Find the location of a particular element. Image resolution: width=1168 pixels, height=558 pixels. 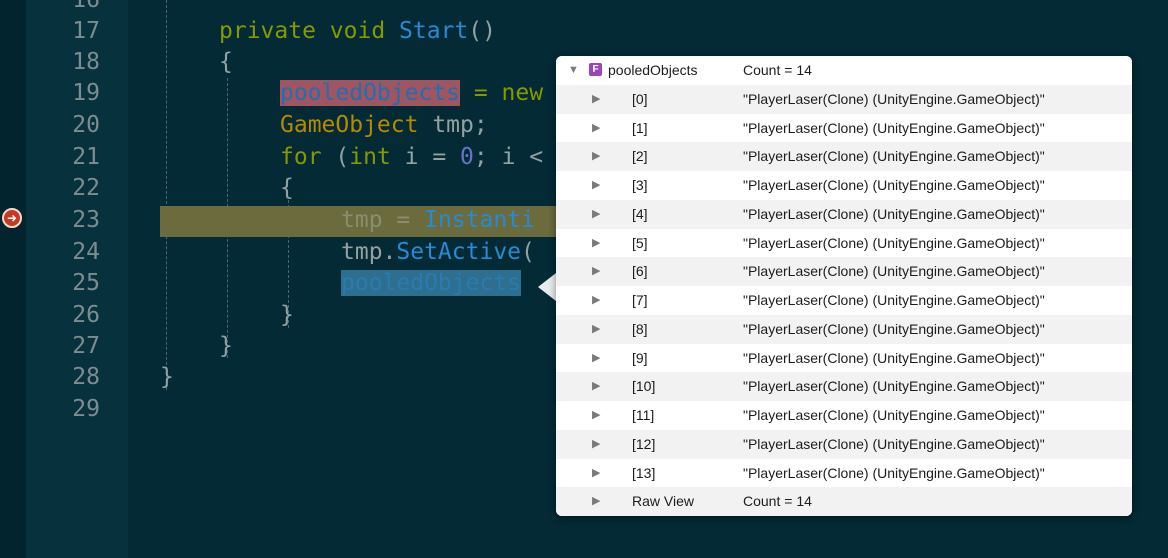

line-number: 20 is located at coordinates (86, 125).